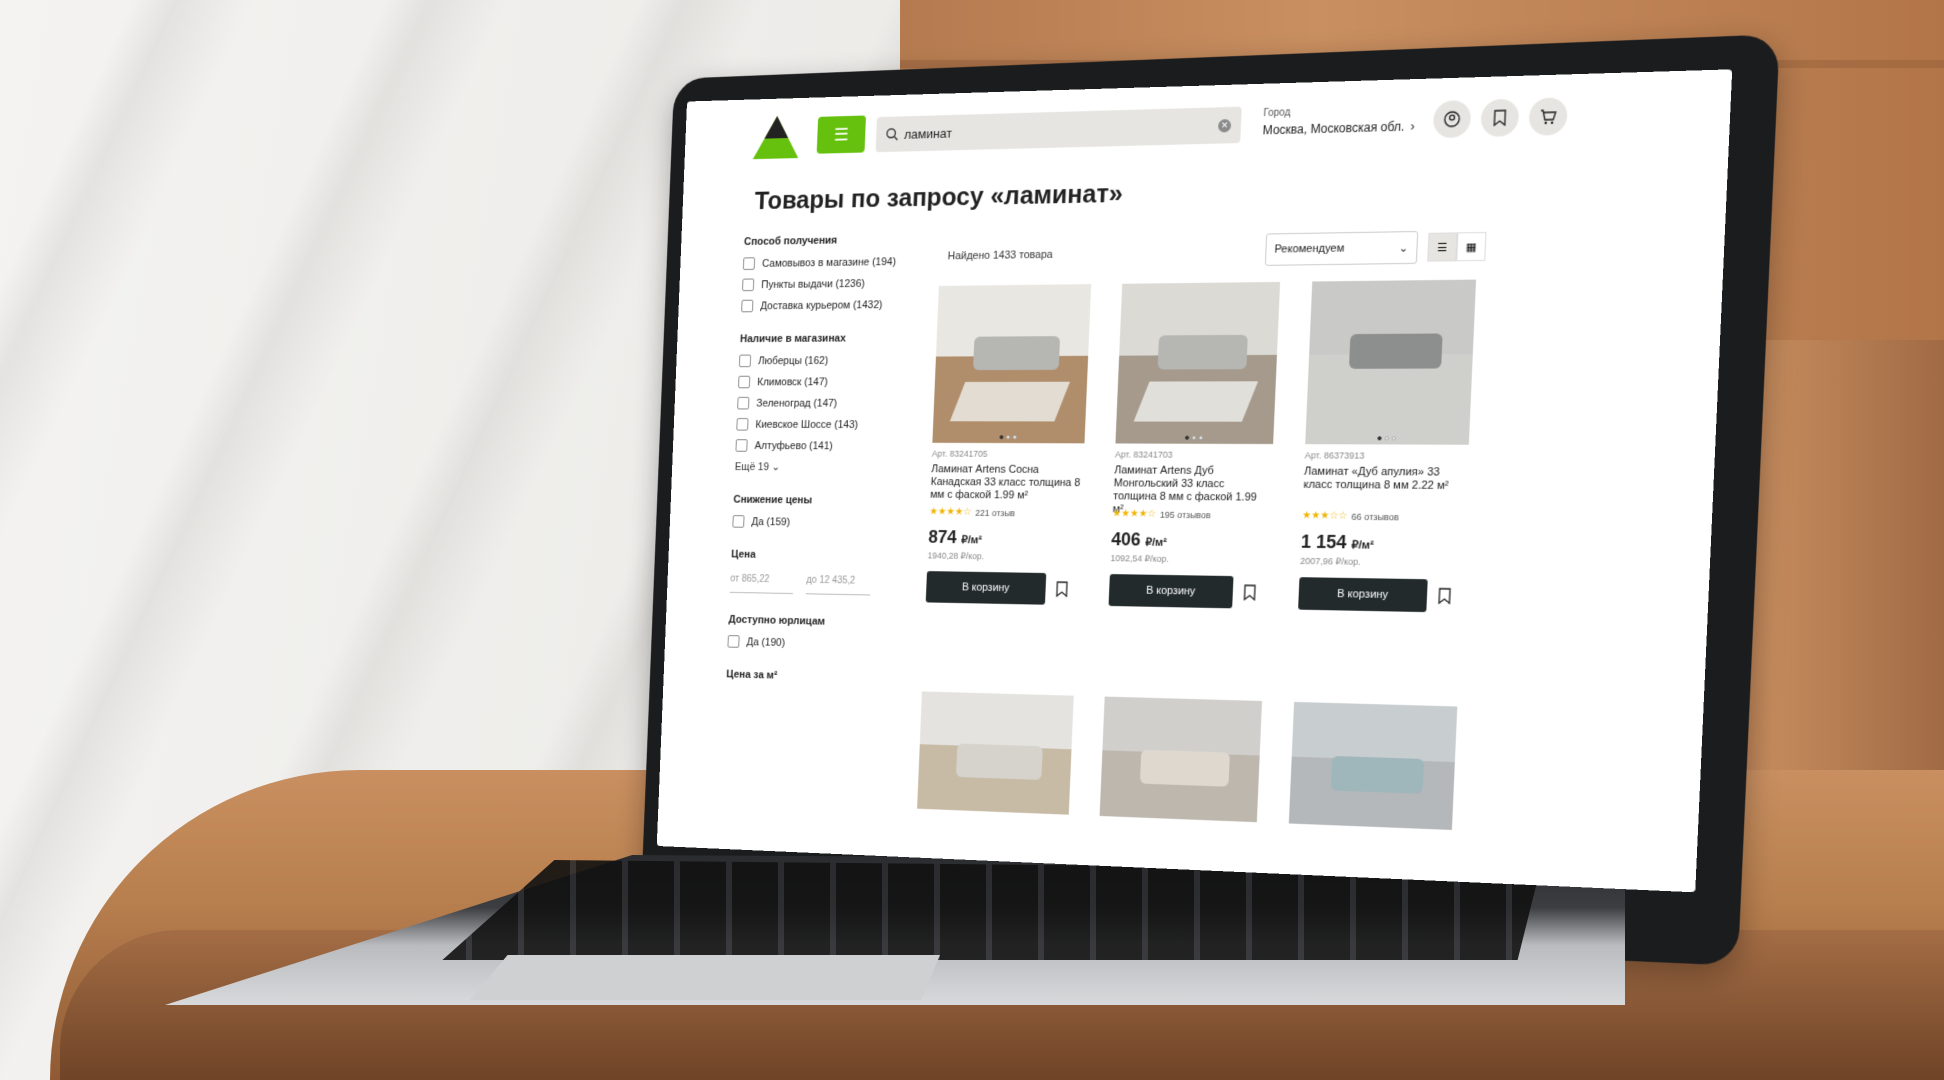 This screenshot has height=1080, width=1944. What do you see at coordinates (942, 537) in the screenshot?
I see `price-value: 874` at bounding box center [942, 537].